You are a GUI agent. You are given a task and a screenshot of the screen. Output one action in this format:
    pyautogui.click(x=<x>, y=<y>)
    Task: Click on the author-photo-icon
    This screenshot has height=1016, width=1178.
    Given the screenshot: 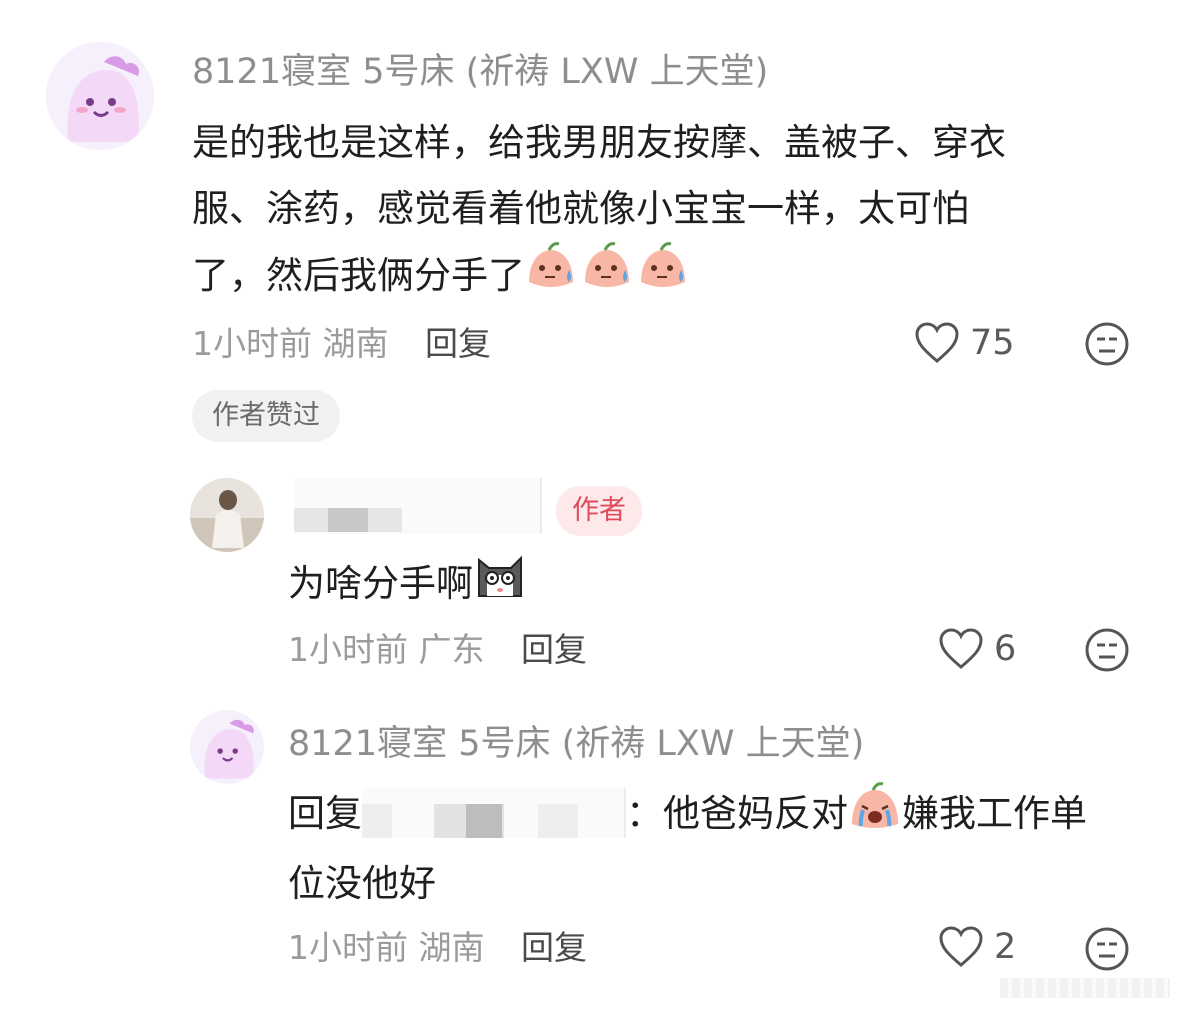 What is the action you would take?
    pyautogui.click(x=227, y=515)
    